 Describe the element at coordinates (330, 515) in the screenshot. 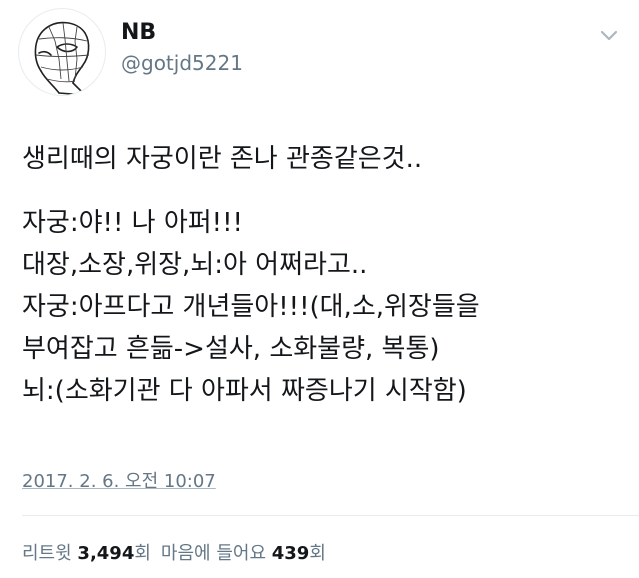

I see `divider` at that location.